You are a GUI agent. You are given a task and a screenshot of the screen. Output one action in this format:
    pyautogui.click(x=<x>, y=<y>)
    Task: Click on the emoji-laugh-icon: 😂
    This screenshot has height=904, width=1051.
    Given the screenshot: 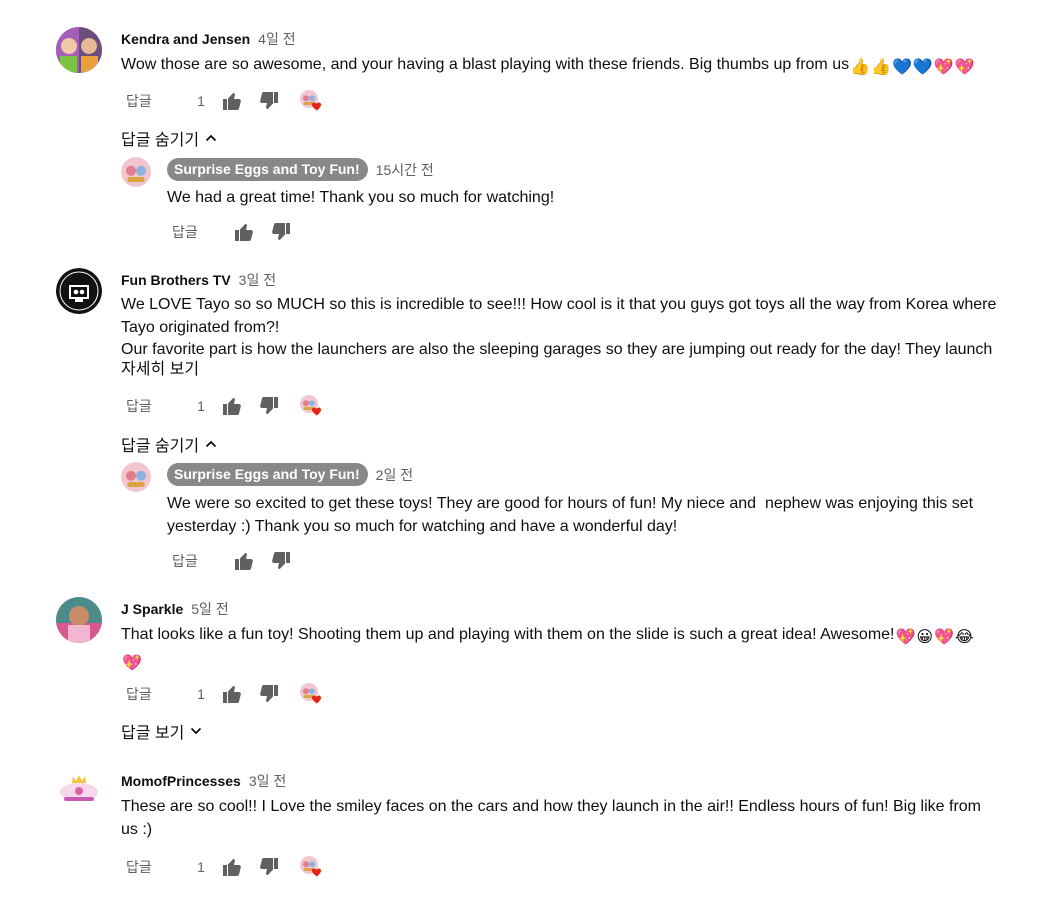 What is the action you would take?
    pyautogui.click(x=964, y=637)
    